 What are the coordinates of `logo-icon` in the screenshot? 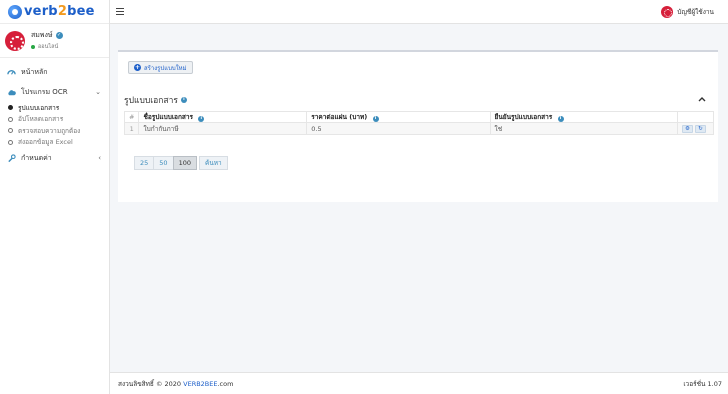 It's located at (15, 11).